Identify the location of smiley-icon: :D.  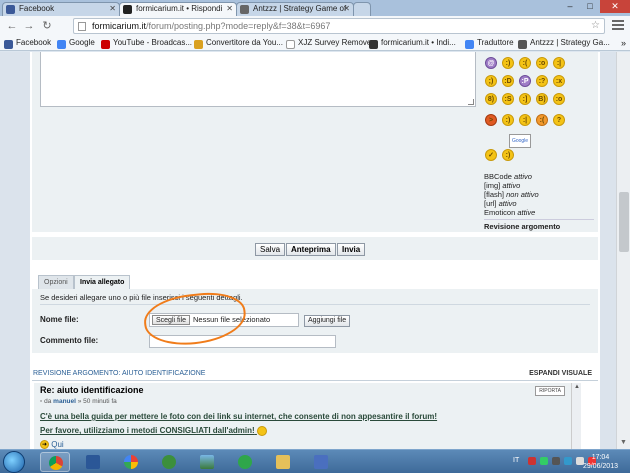
(508, 81).